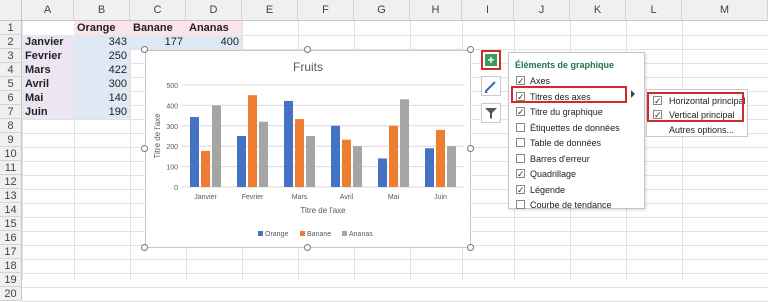 The image size is (768, 302). What do you see at coordinates (488, 10) in the screenshot?
I see `column-header-i: I` at bounding box center [488, 10].